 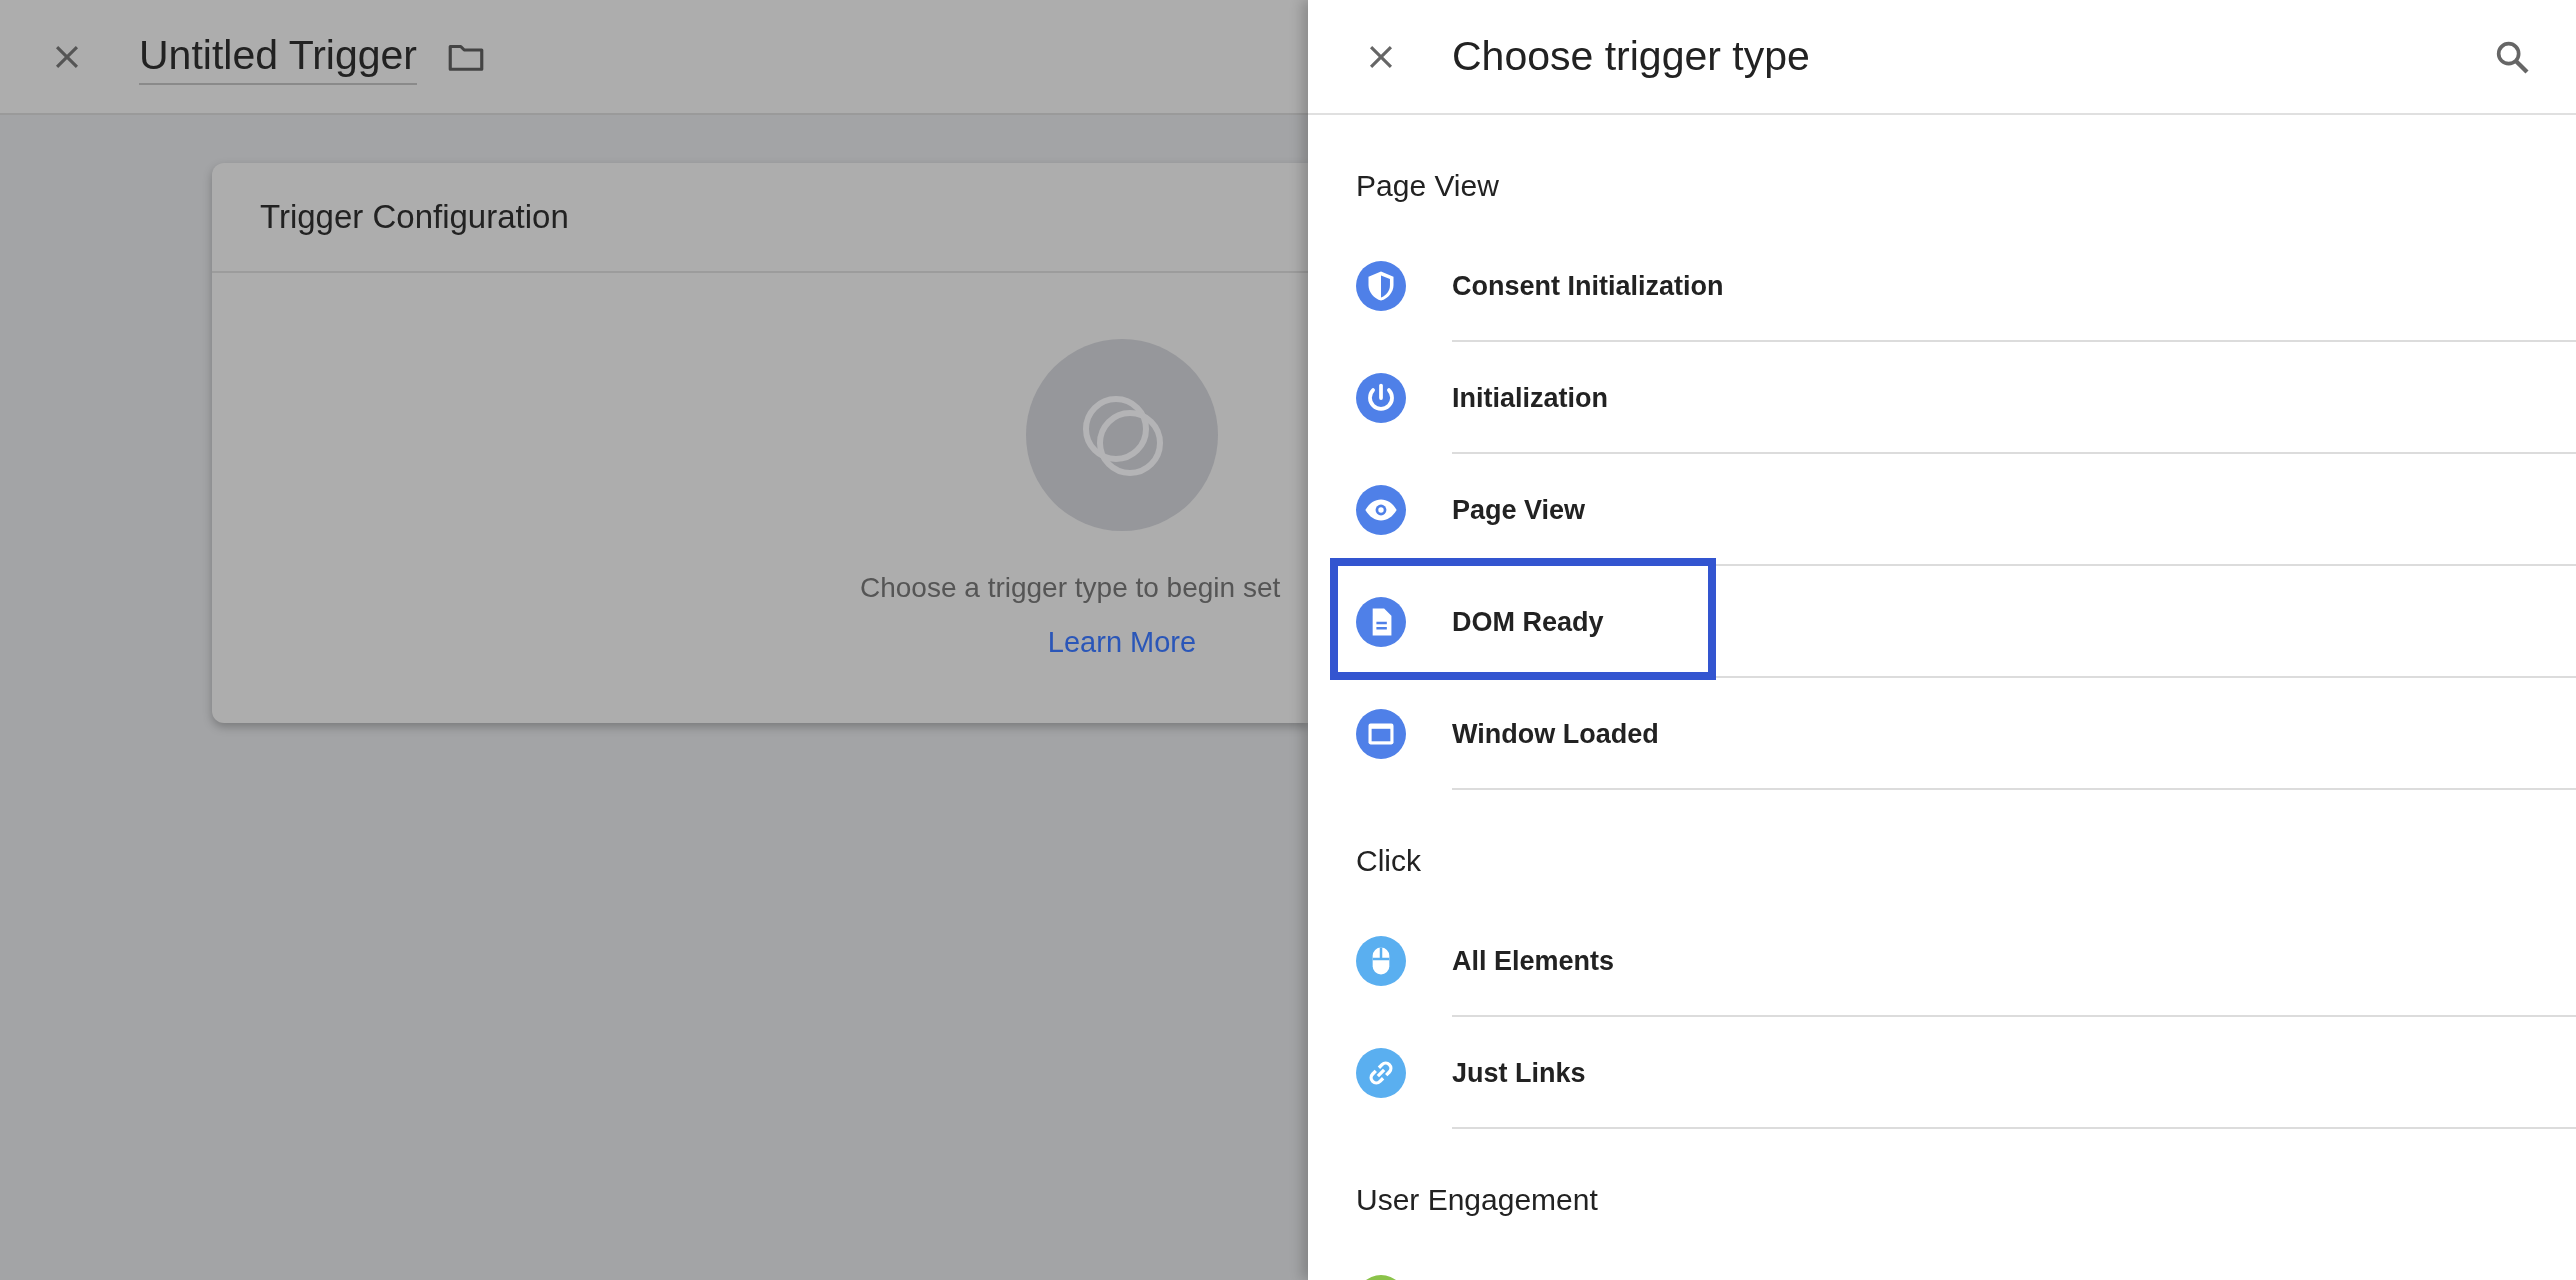 What do you see at coordinates (1519, 1073) in the screenshot?
I see `trigger-type-item: Just Links` at bounding box center [1519, 1073].